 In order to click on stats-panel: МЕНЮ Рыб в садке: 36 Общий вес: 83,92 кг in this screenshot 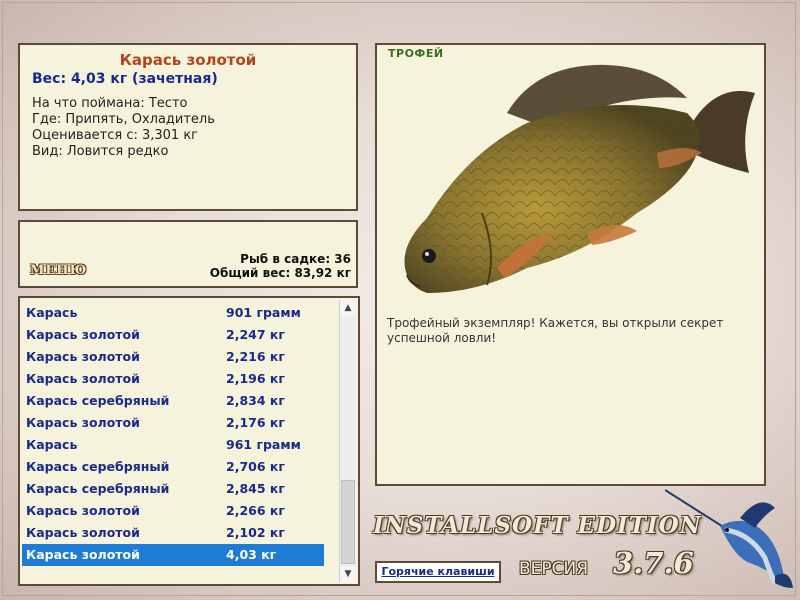, I will do `click(188, 254)`.